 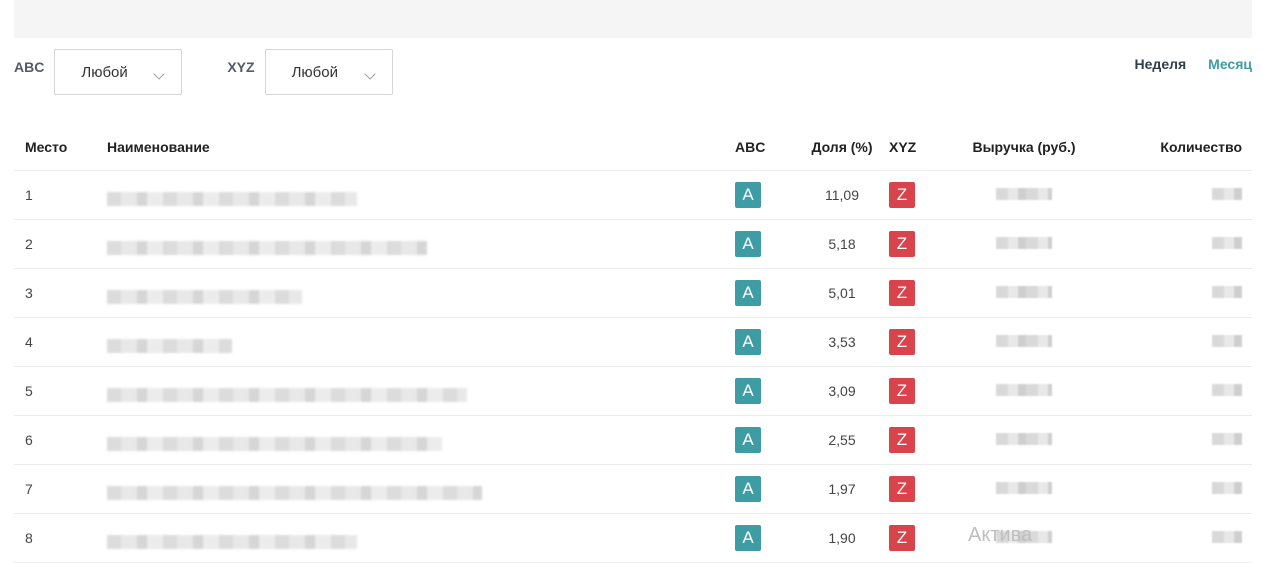 What do you see at coordinates (842, 293) in the screenshot?
I see `share-cell: 5,01` at bounding box center [842, 293].